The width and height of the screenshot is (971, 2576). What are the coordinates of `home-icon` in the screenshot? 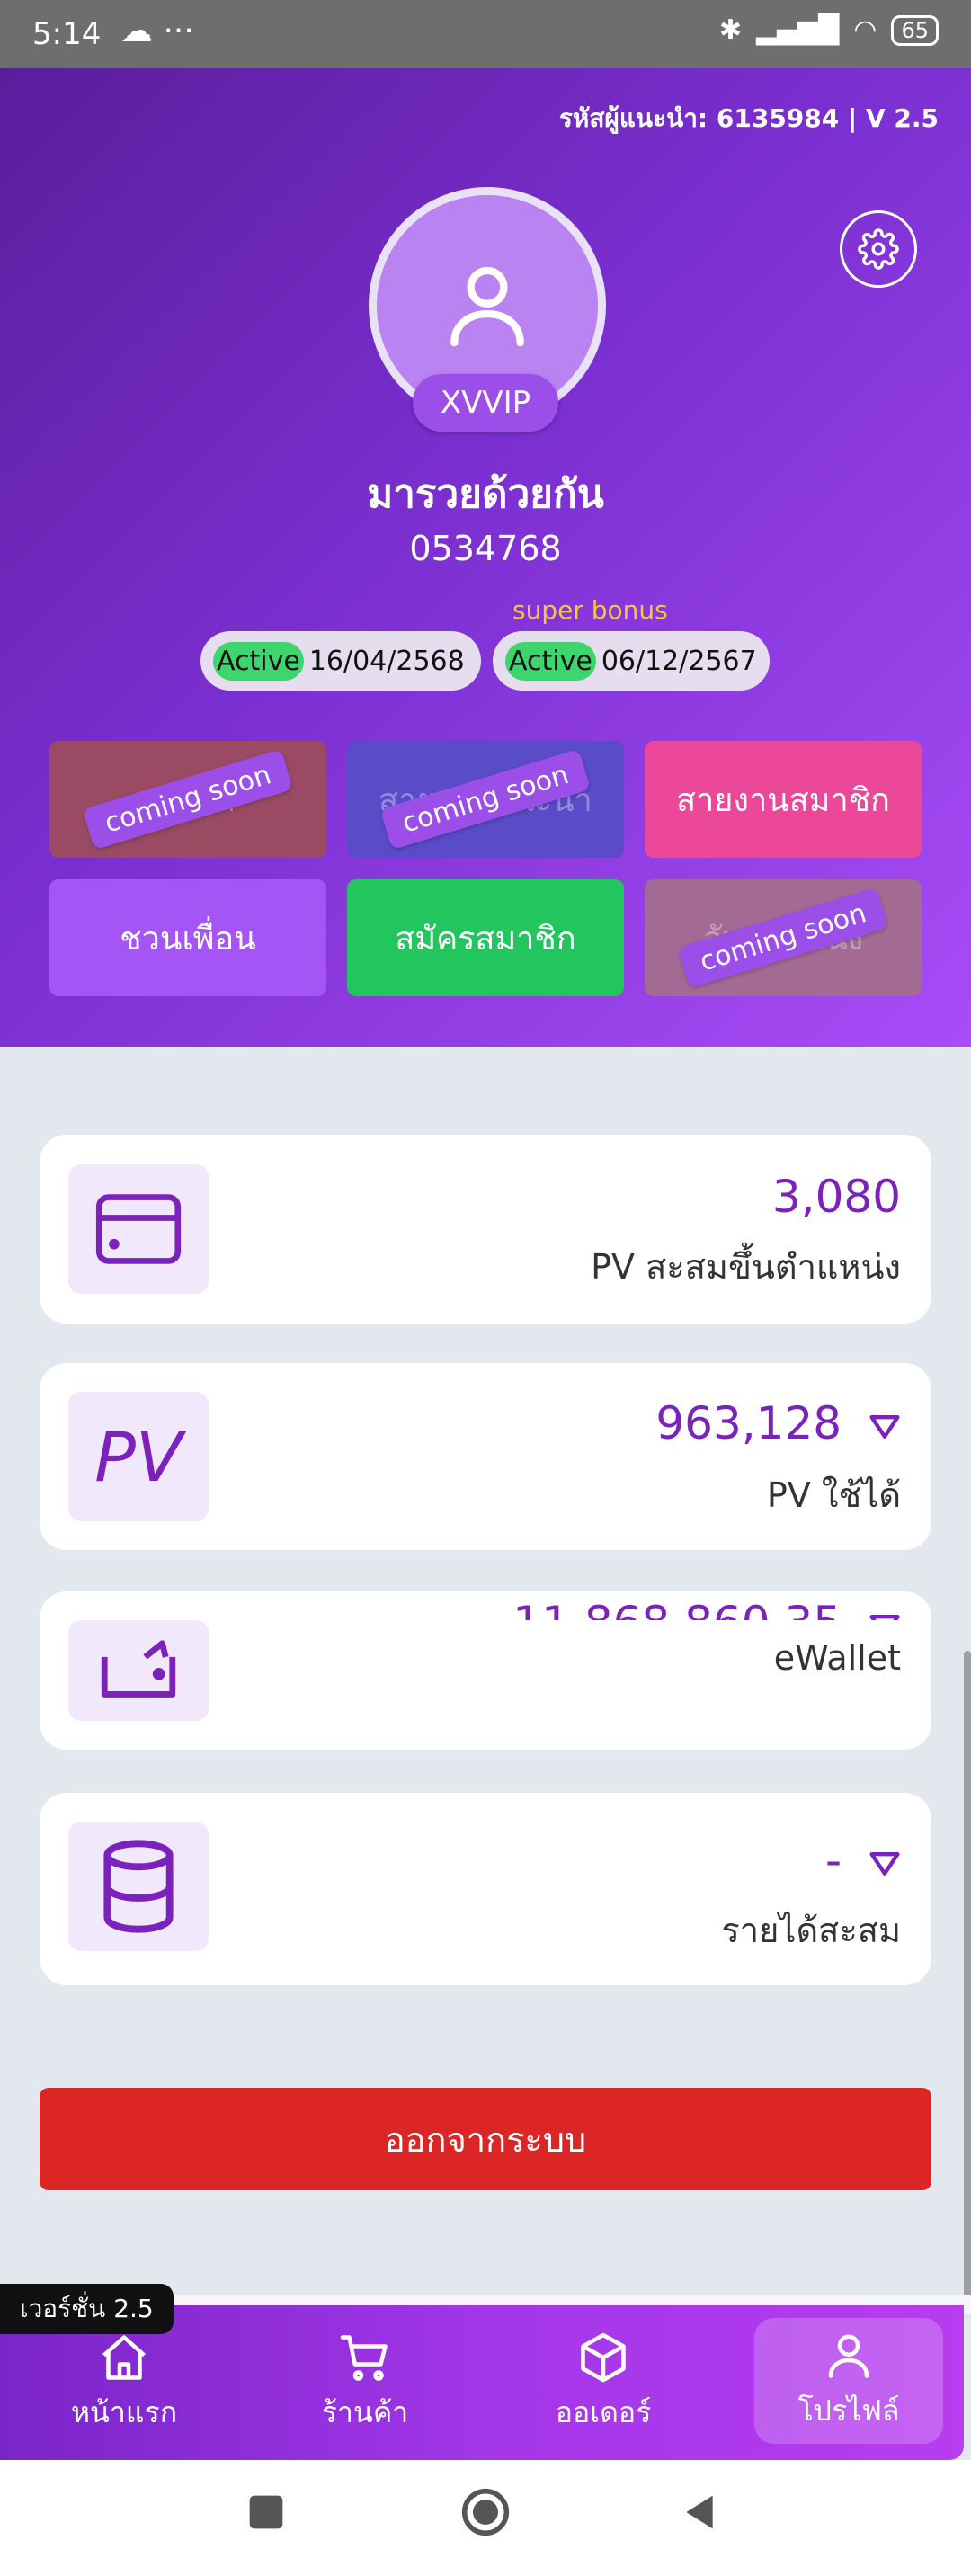 It's located at (124, 2357).